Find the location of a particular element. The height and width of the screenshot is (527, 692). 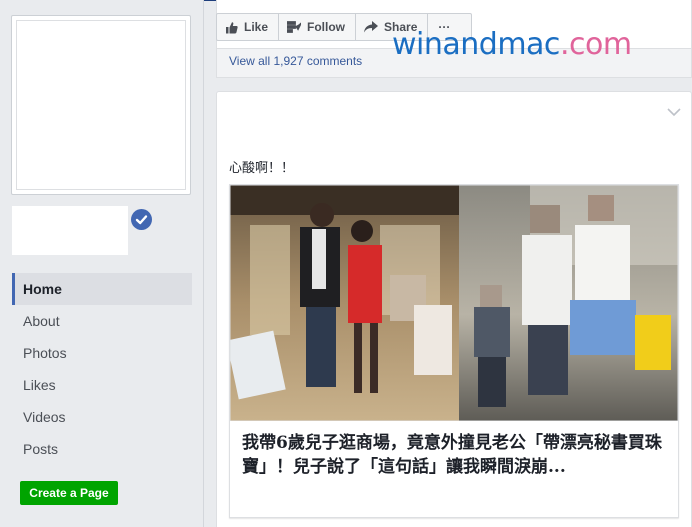

thumbs-up-icon is located at coordinates (232, 27).